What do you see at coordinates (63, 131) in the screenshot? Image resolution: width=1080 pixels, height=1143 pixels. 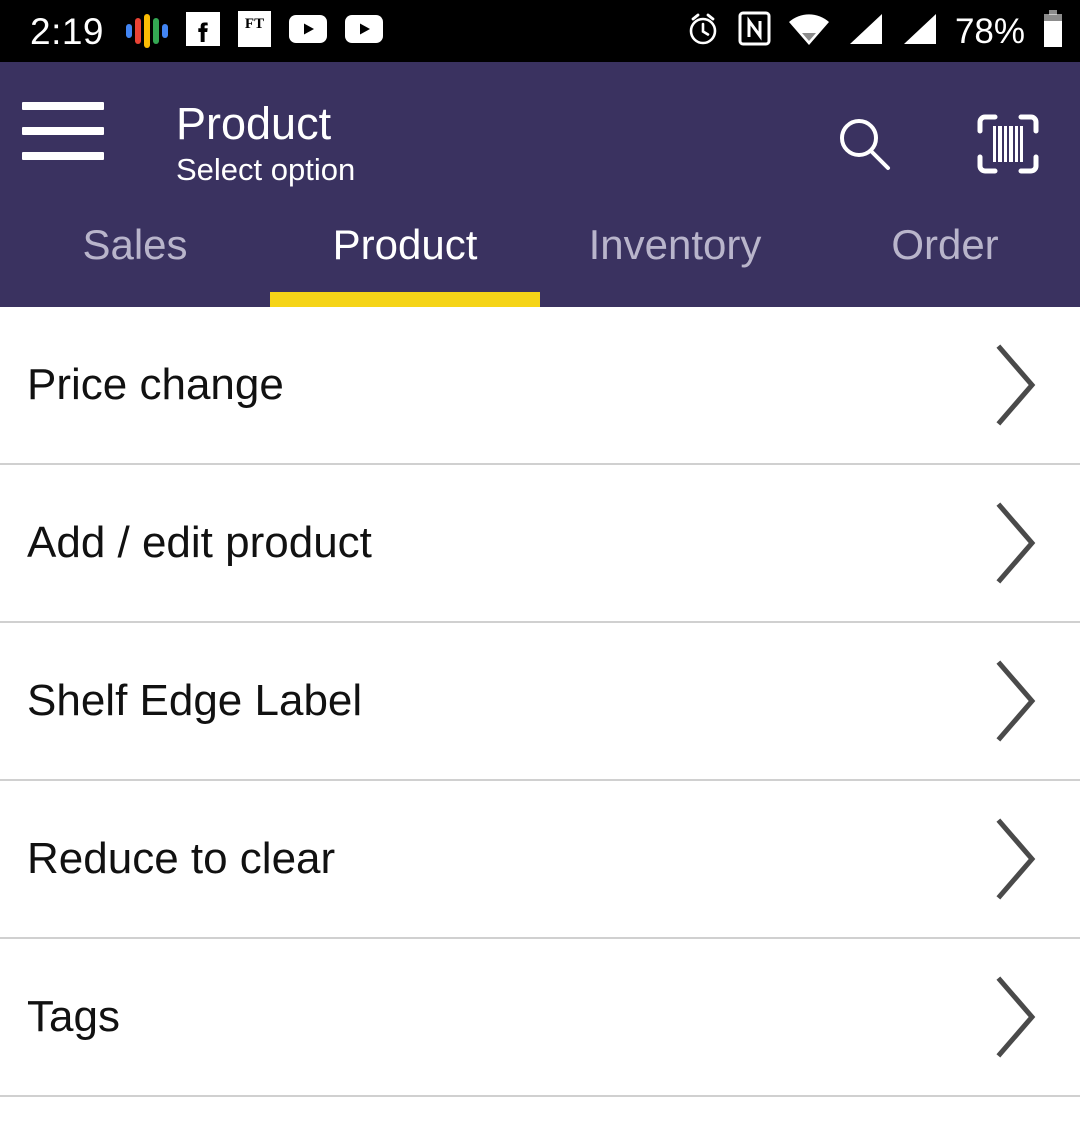 I see `hamburger-menu-icon` at bounding box center [63, 131].